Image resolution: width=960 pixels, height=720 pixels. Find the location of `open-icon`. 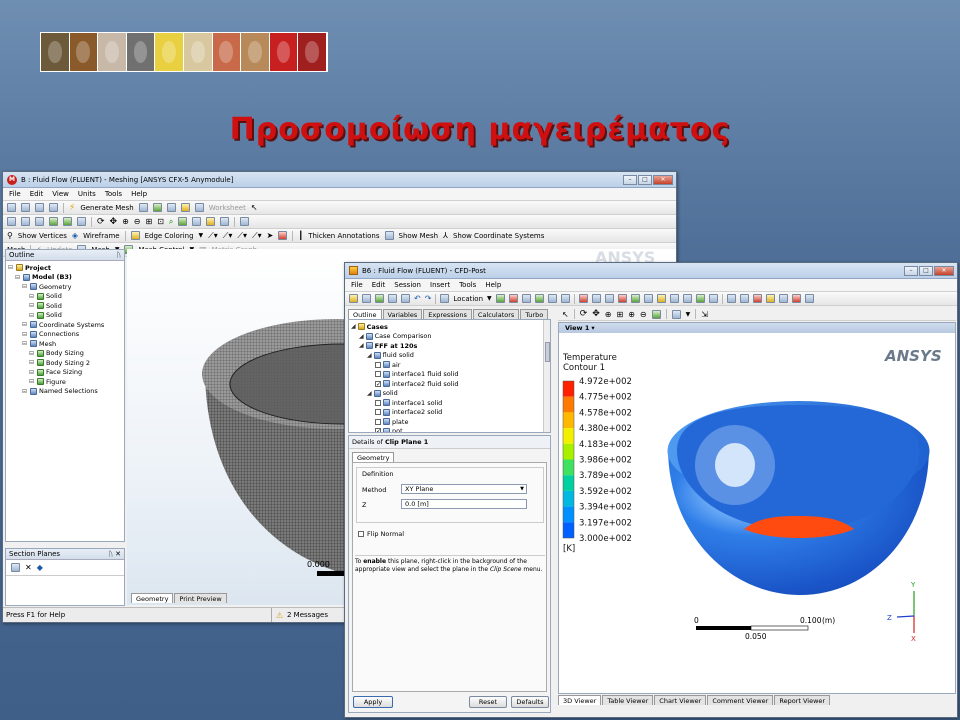

open-icon is located at coordinates (353, 298).